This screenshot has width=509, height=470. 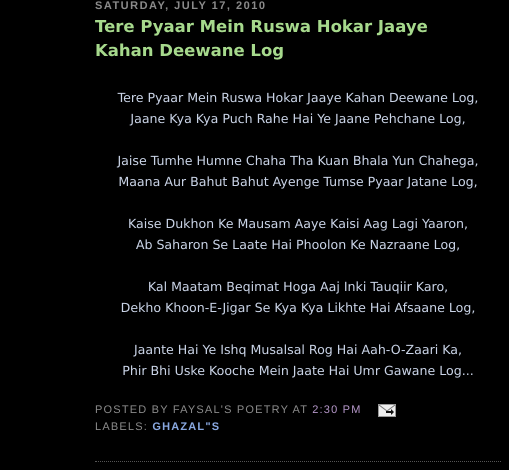 I want to click on poem-line: Tere Pyaar Mein Ruswa Hokar Jaaye Kahan Deewane Log,, so click(x=298, y=97).